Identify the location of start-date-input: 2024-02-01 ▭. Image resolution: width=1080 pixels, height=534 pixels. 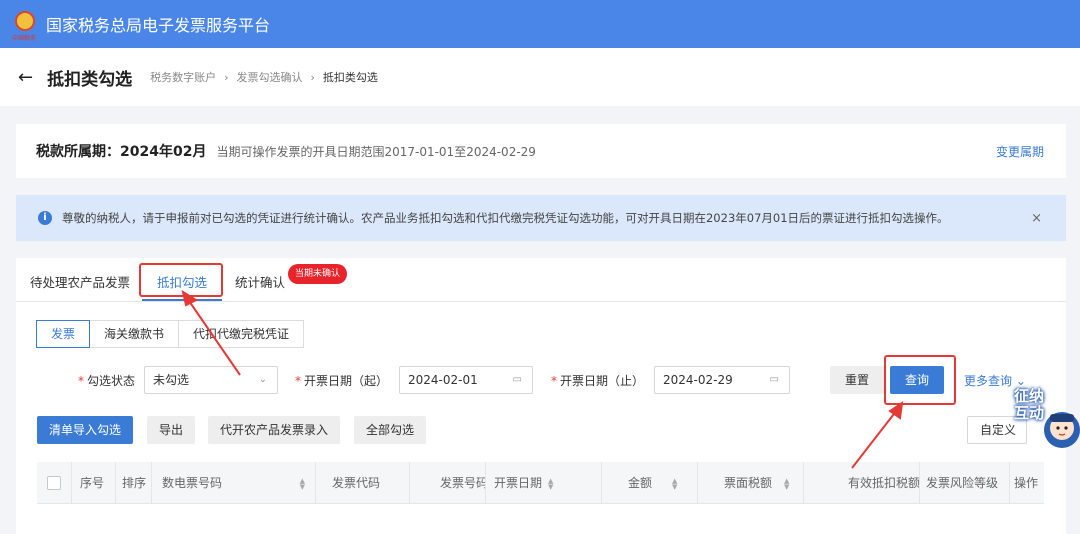
(466, 380).